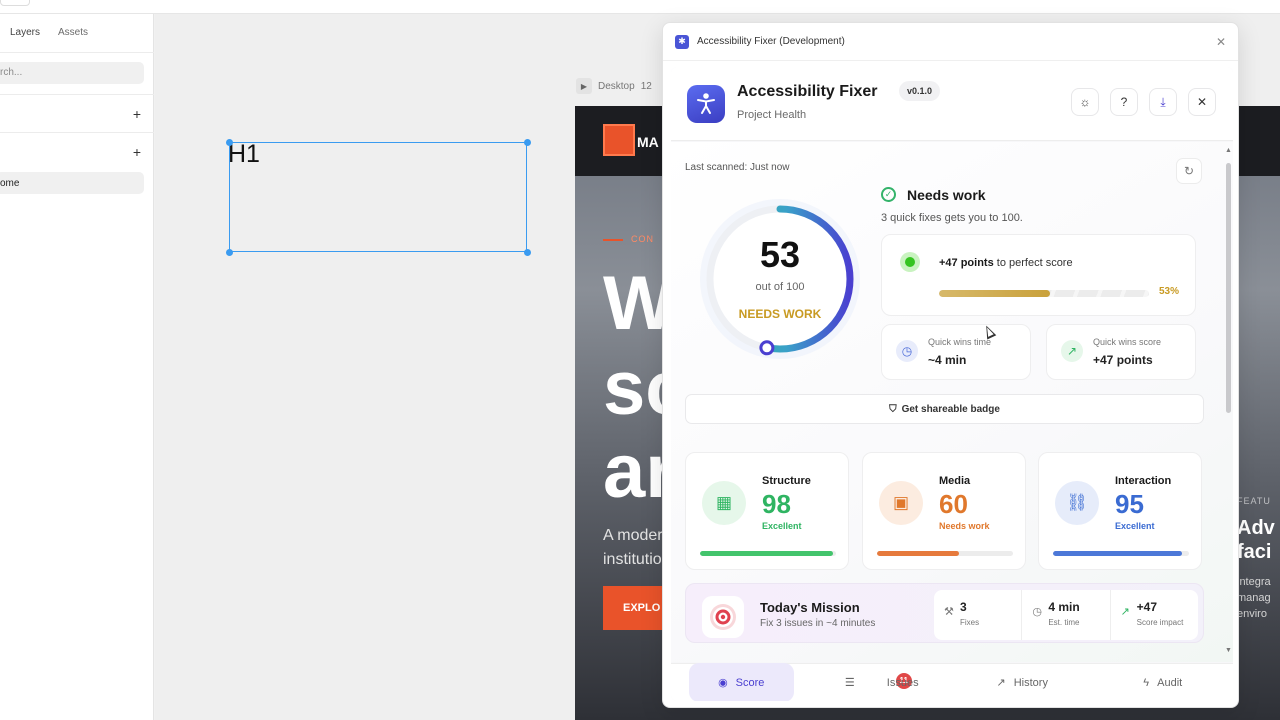 The height and width of the screenshot is (720, 1280). I want to click on site-kicker: CON, so click(628, 239).